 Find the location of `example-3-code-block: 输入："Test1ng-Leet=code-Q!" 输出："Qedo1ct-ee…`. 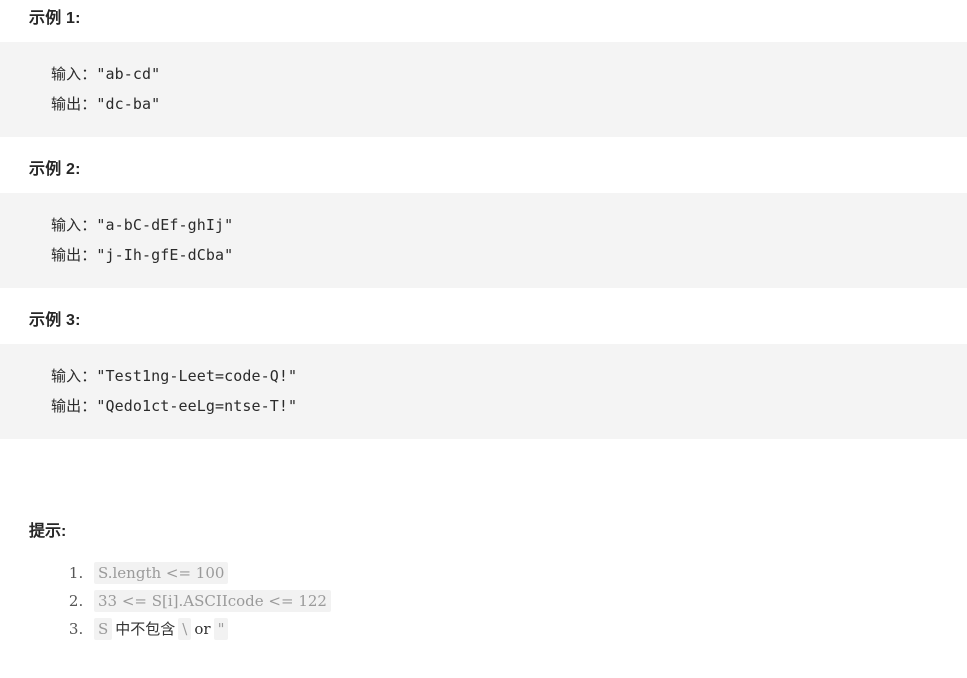

example-3-code-block: 输入："Test1ng-Leet=code-Q!" 输出："Qedo1ct-ee… is located at coordinates (483, 391).